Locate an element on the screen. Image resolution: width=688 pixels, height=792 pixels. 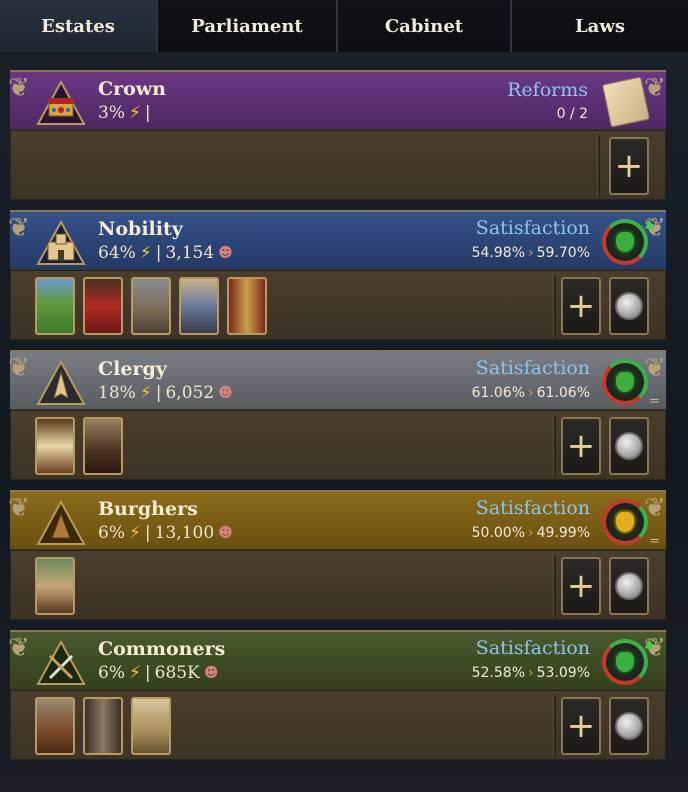
satisfaction-target: 53.09% is located at coordinates (563, 673).